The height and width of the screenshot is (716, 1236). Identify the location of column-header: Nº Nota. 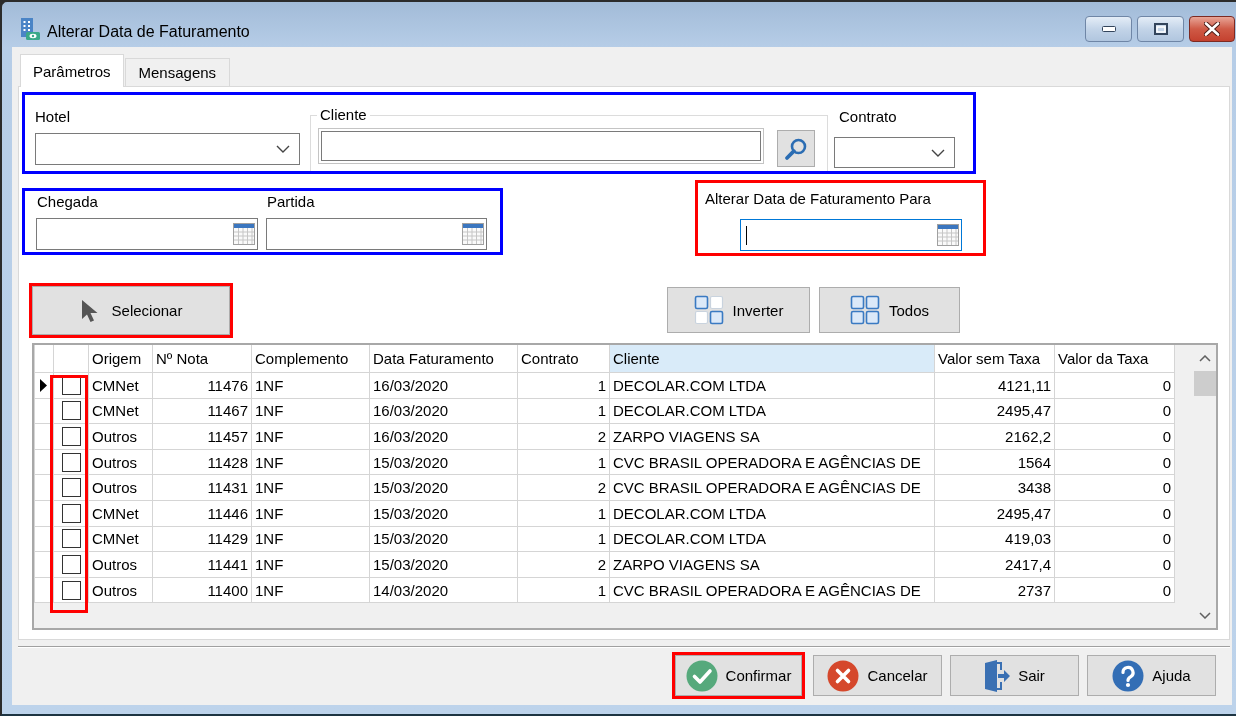
(202, 359).